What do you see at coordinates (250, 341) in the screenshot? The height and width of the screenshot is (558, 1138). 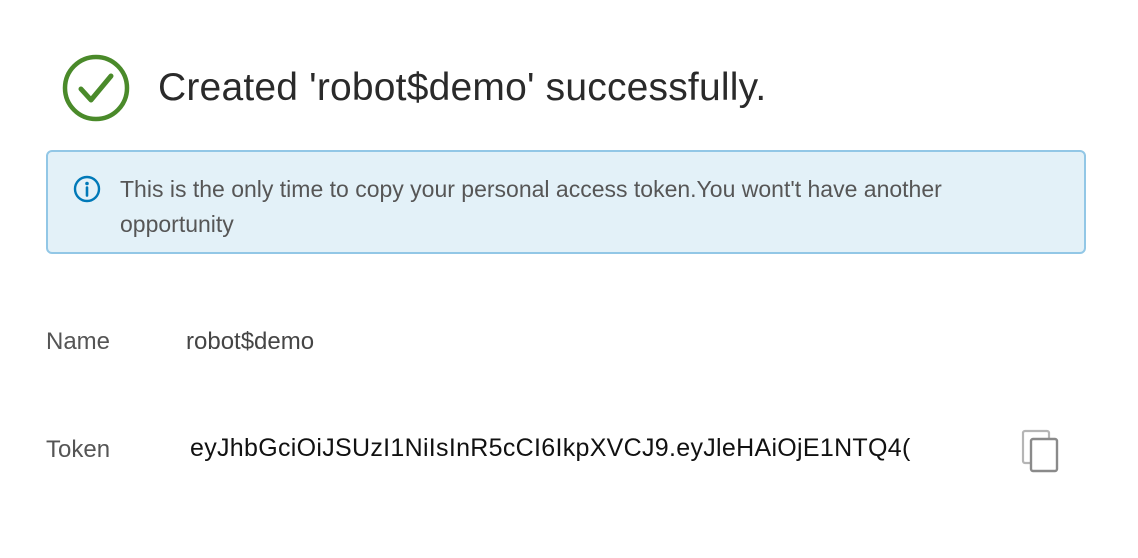 I see `name-value: robot$demo` at bounding box center [250, 341].